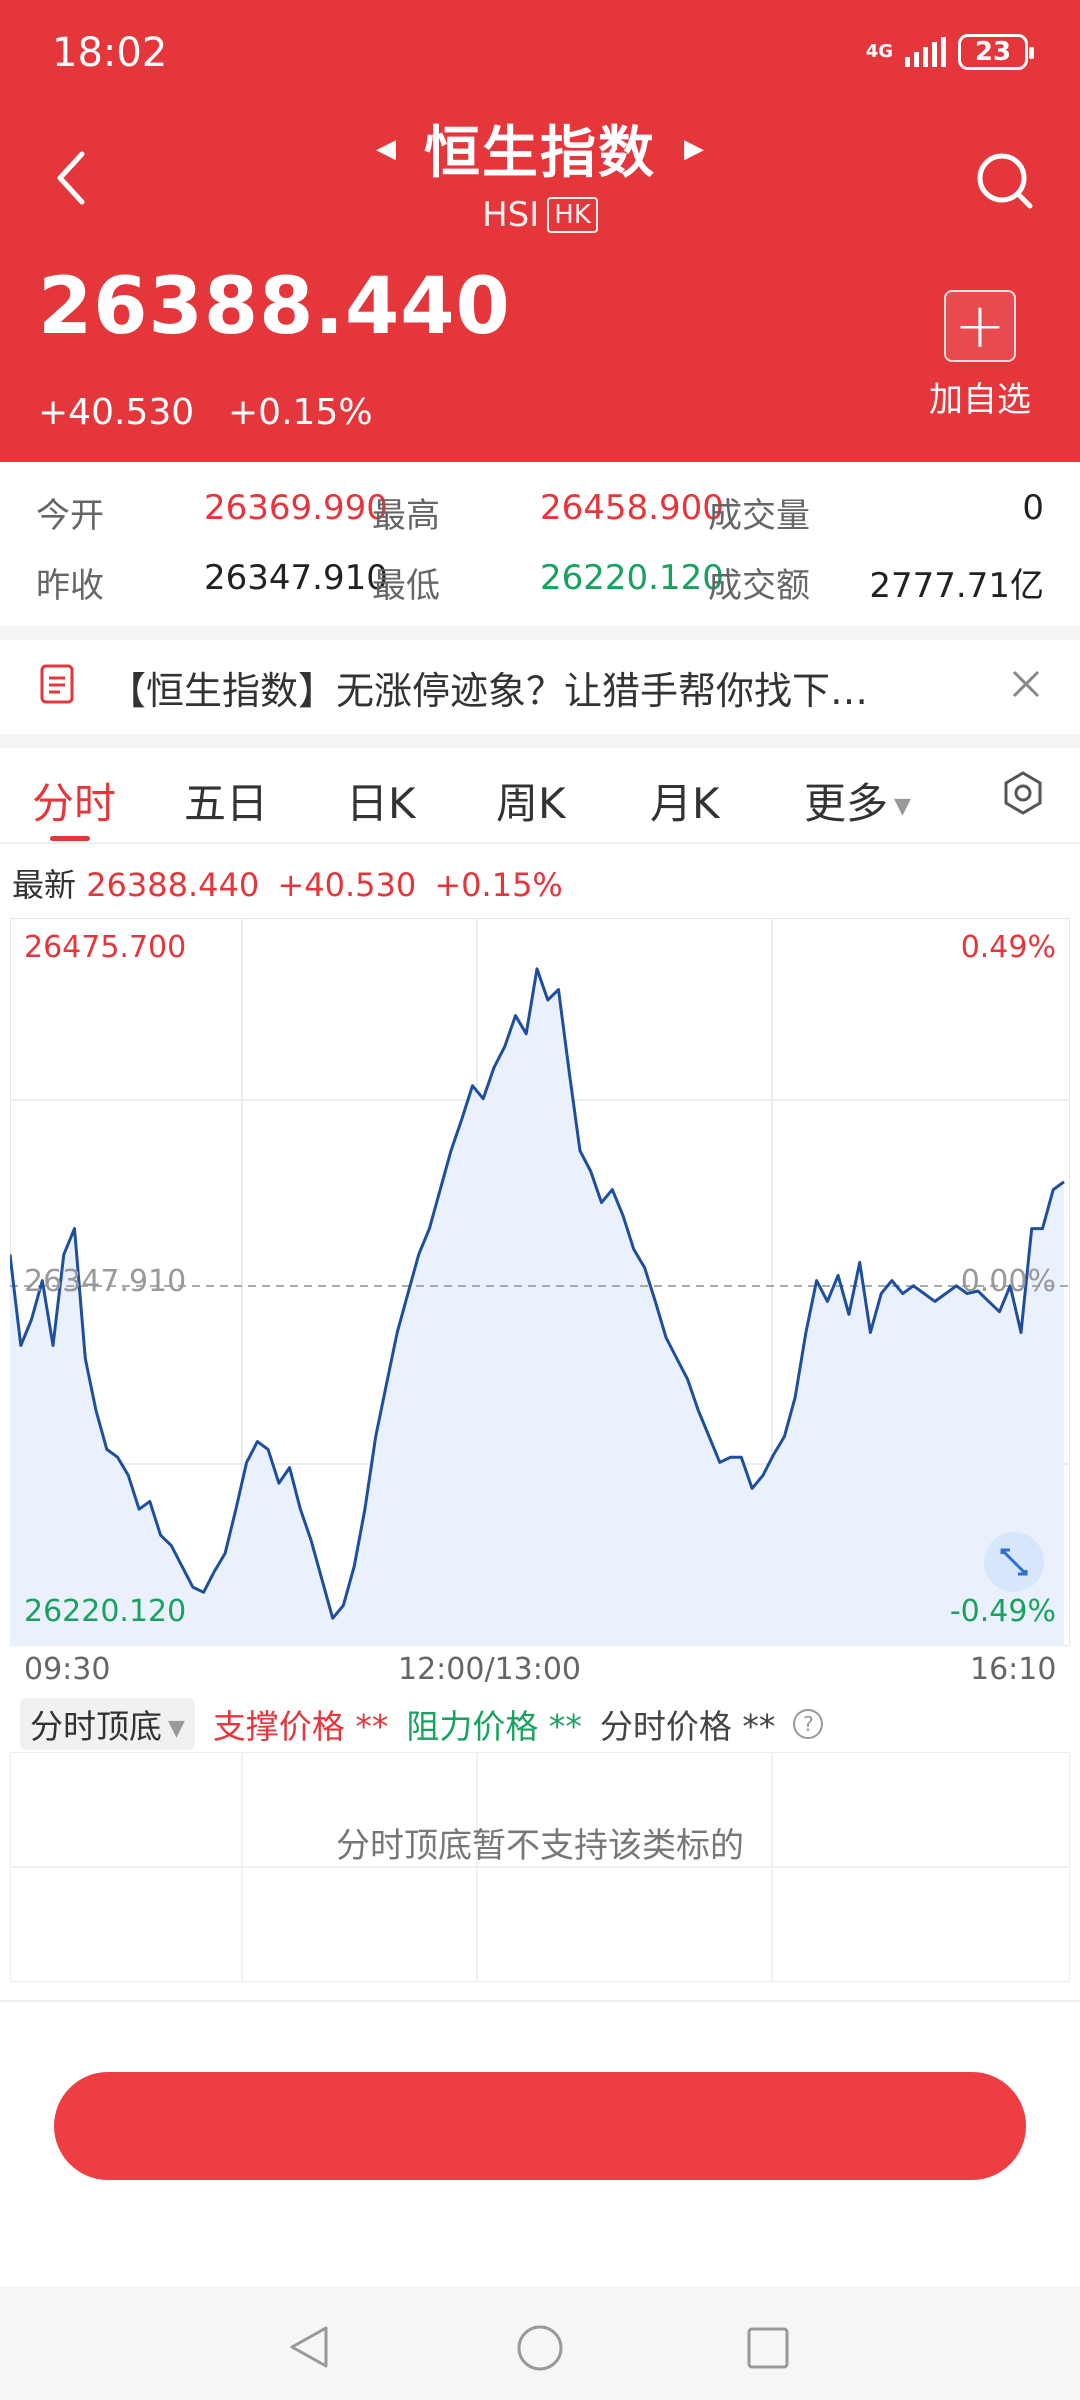  I want to click on prev-close-label: 昨收, so click(70, 586).